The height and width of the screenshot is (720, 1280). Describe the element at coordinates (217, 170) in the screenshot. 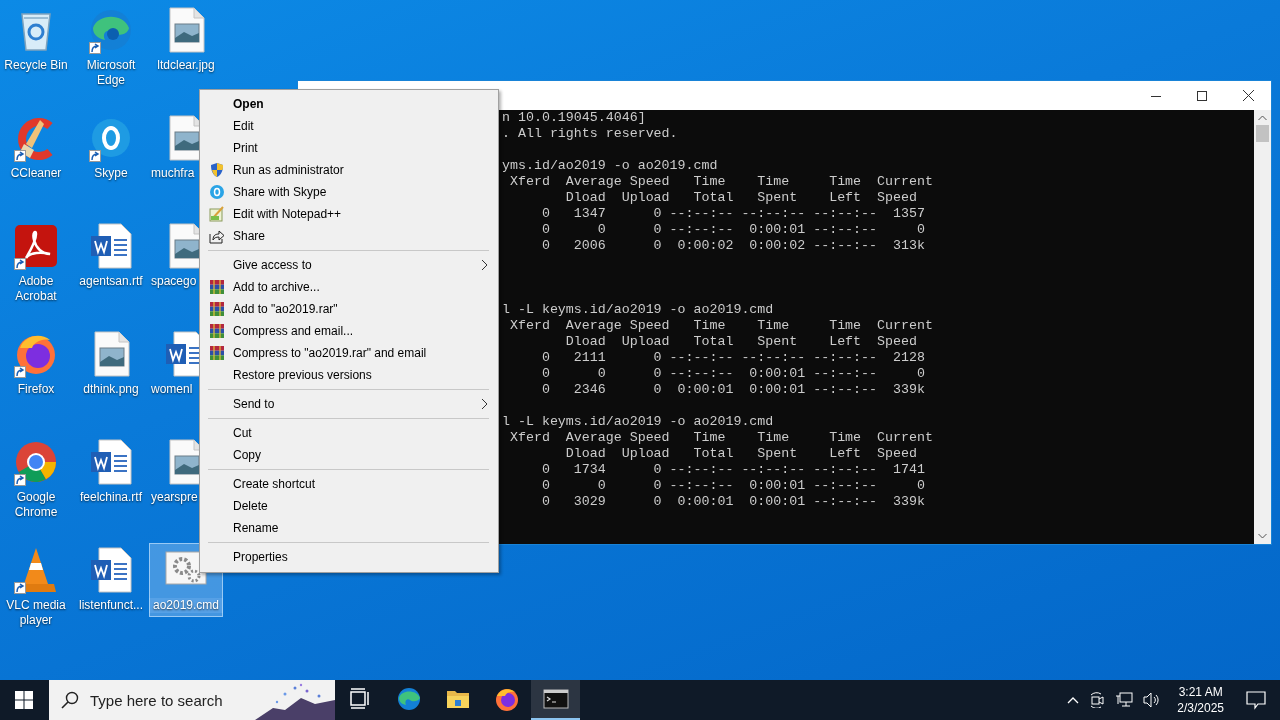

I see `shield-icon` at that location.